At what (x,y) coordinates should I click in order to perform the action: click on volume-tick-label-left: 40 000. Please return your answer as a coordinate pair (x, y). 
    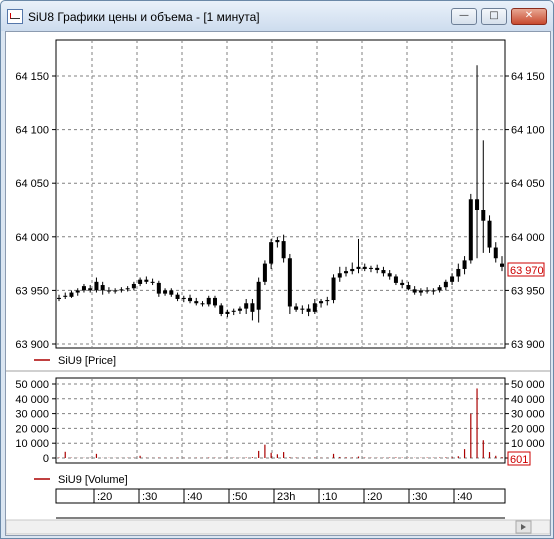
    Looking at the image, I should click on (32, 400).